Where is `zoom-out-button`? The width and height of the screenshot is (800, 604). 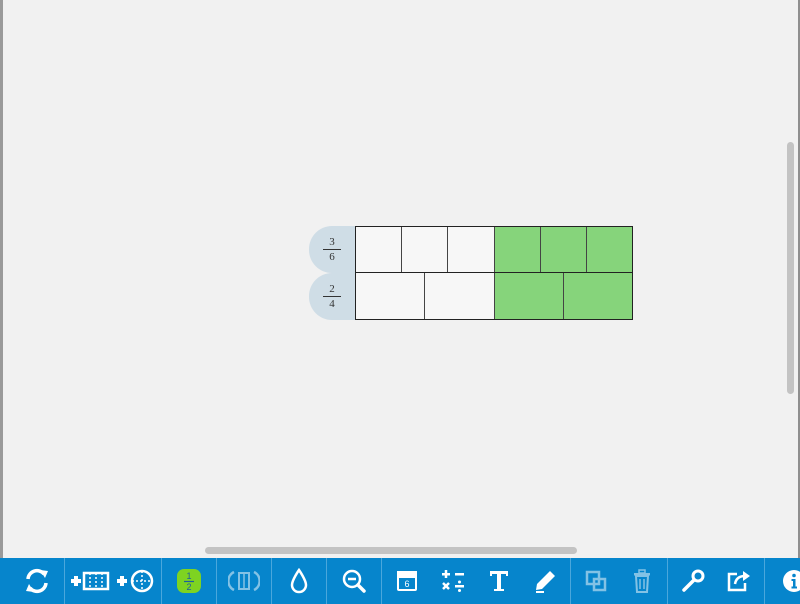
zoom-out-button is located at coordinates (354, 581).